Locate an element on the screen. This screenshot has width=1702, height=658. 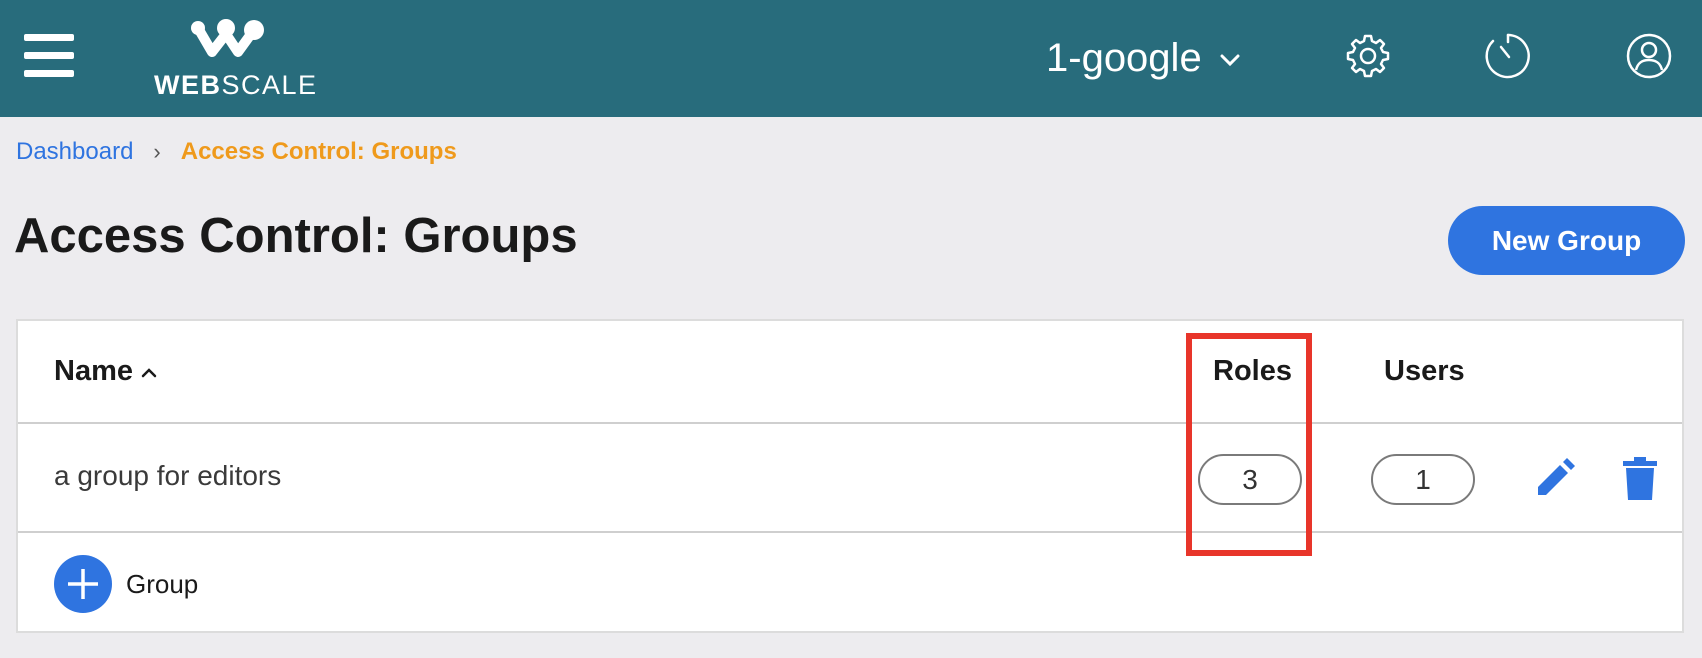
breadcrumb: Dashboard › Access Control: Groups is located at coordinates (236, 152).